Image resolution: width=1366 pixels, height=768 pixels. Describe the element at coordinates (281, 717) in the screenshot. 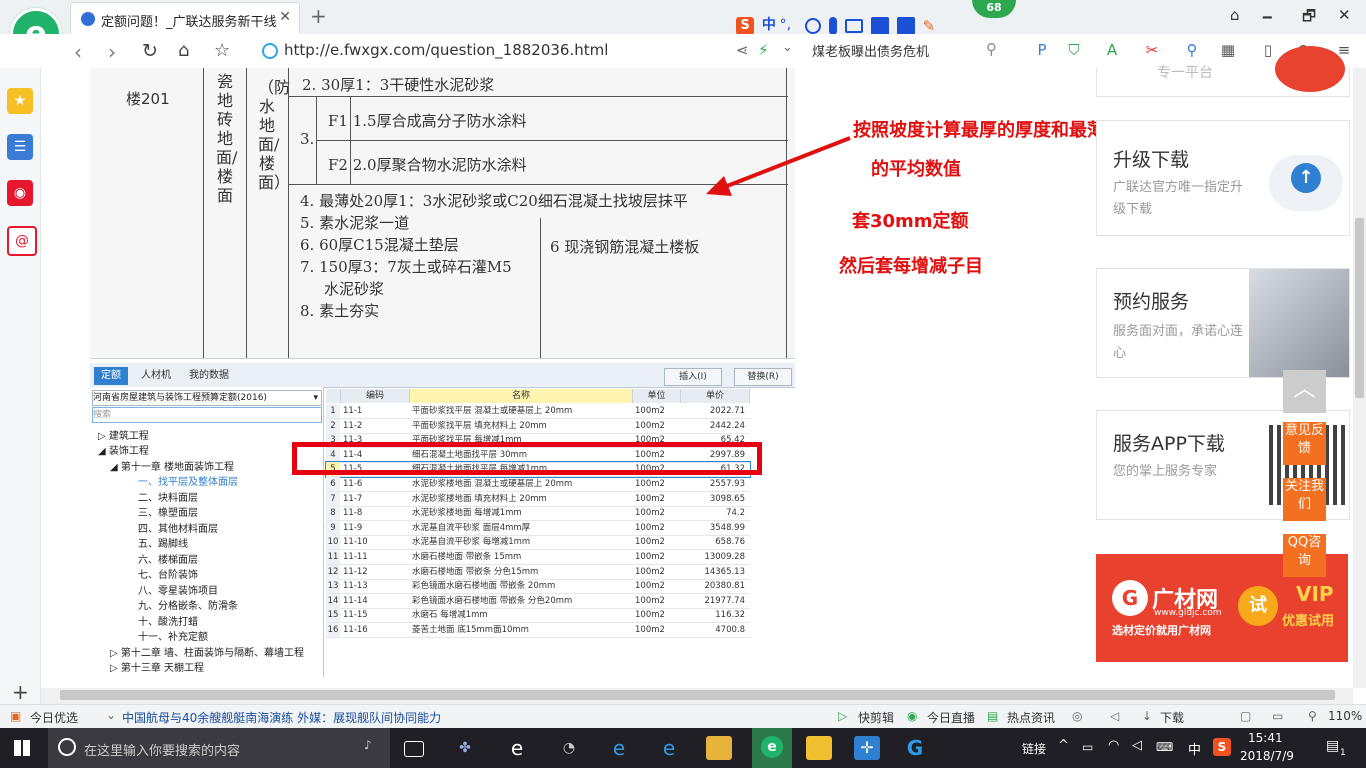

I see `news-ticker: 中国航母与40余艘舰艇南海演练 外媒：展现舰队间协同能力` at that location.